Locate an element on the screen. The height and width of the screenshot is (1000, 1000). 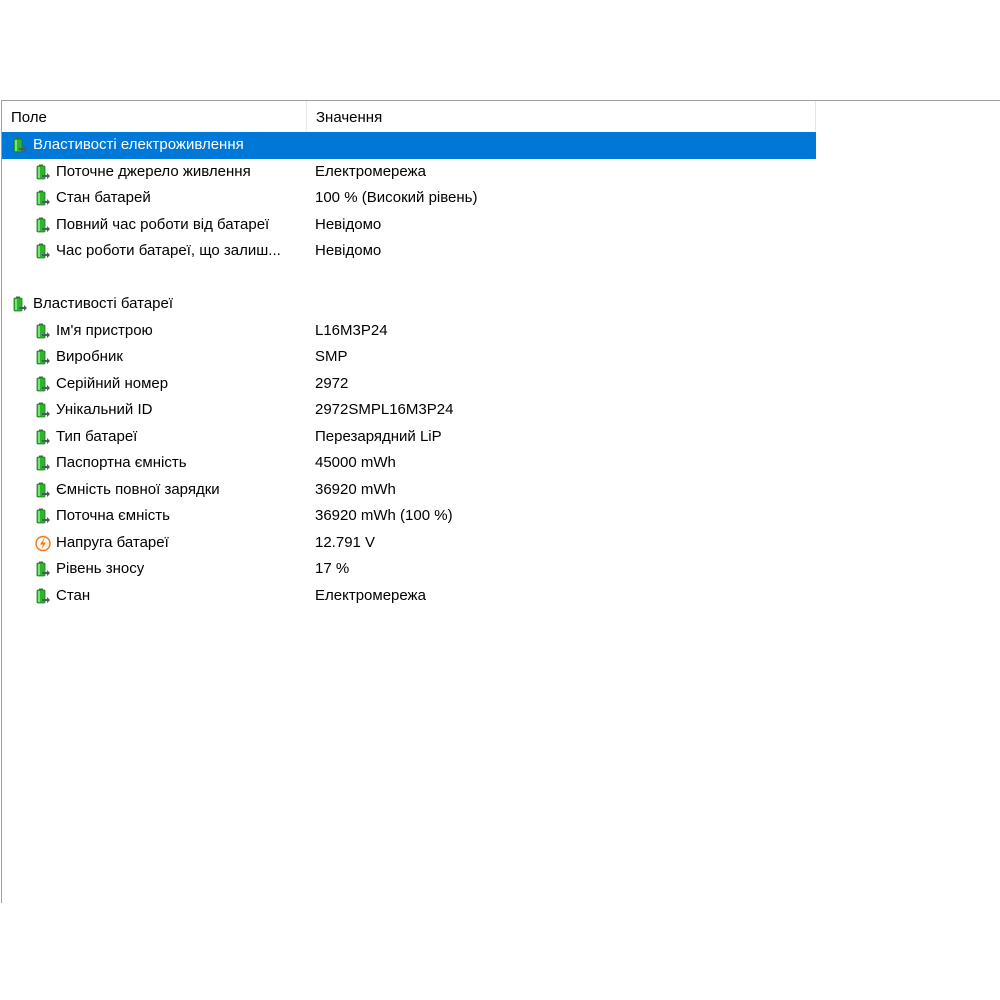
property-field-cell: Серійний номер is located at coordinates (154, 384).